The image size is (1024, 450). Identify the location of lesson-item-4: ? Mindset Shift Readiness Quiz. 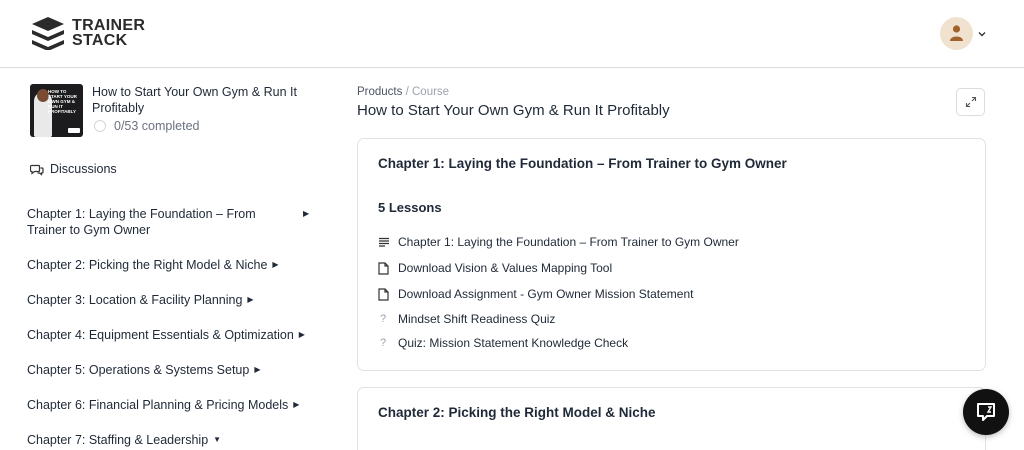
(466, 319).